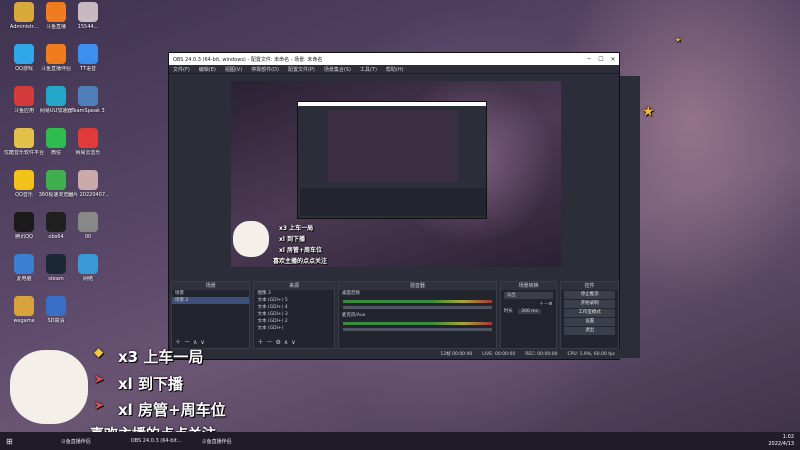  I want to click on source-item: 文本 (GDI+) 5, so click(293, 300).